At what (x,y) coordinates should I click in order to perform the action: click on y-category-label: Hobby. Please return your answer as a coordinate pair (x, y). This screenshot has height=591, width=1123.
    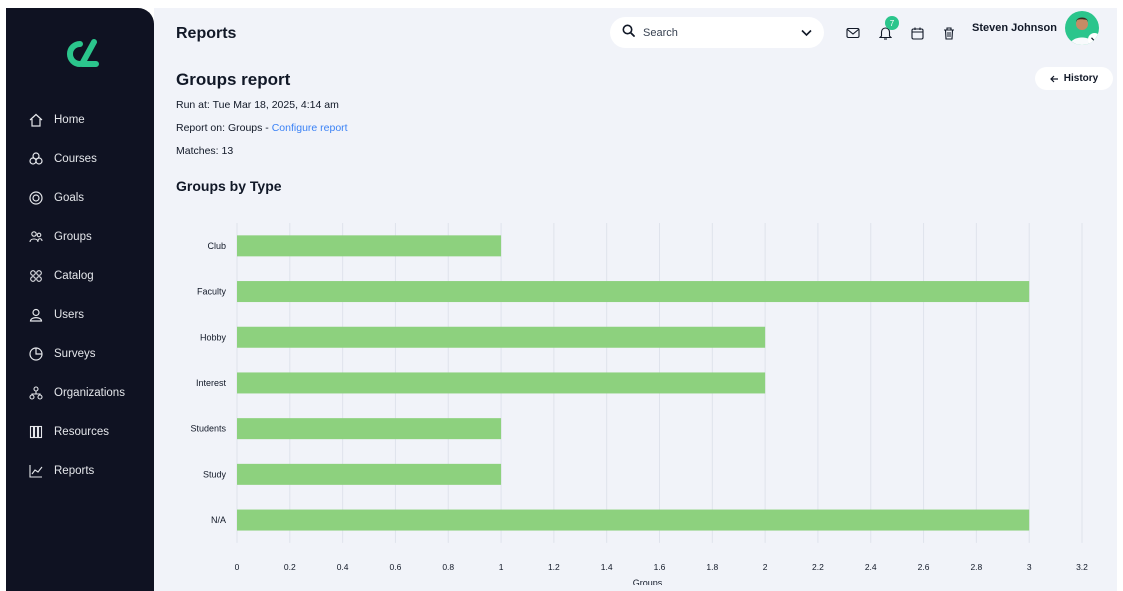
    Looking at the image, I should click on (213, 337).